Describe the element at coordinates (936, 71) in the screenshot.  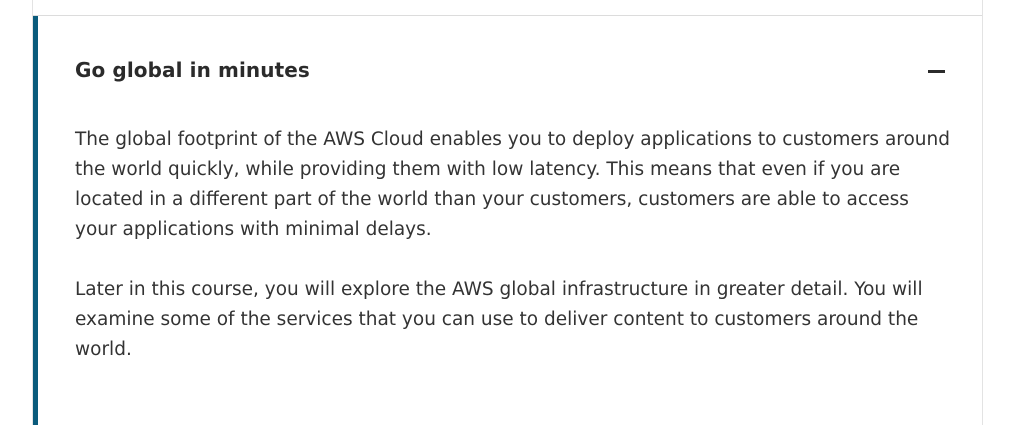
I see `minus-icon` at that location.